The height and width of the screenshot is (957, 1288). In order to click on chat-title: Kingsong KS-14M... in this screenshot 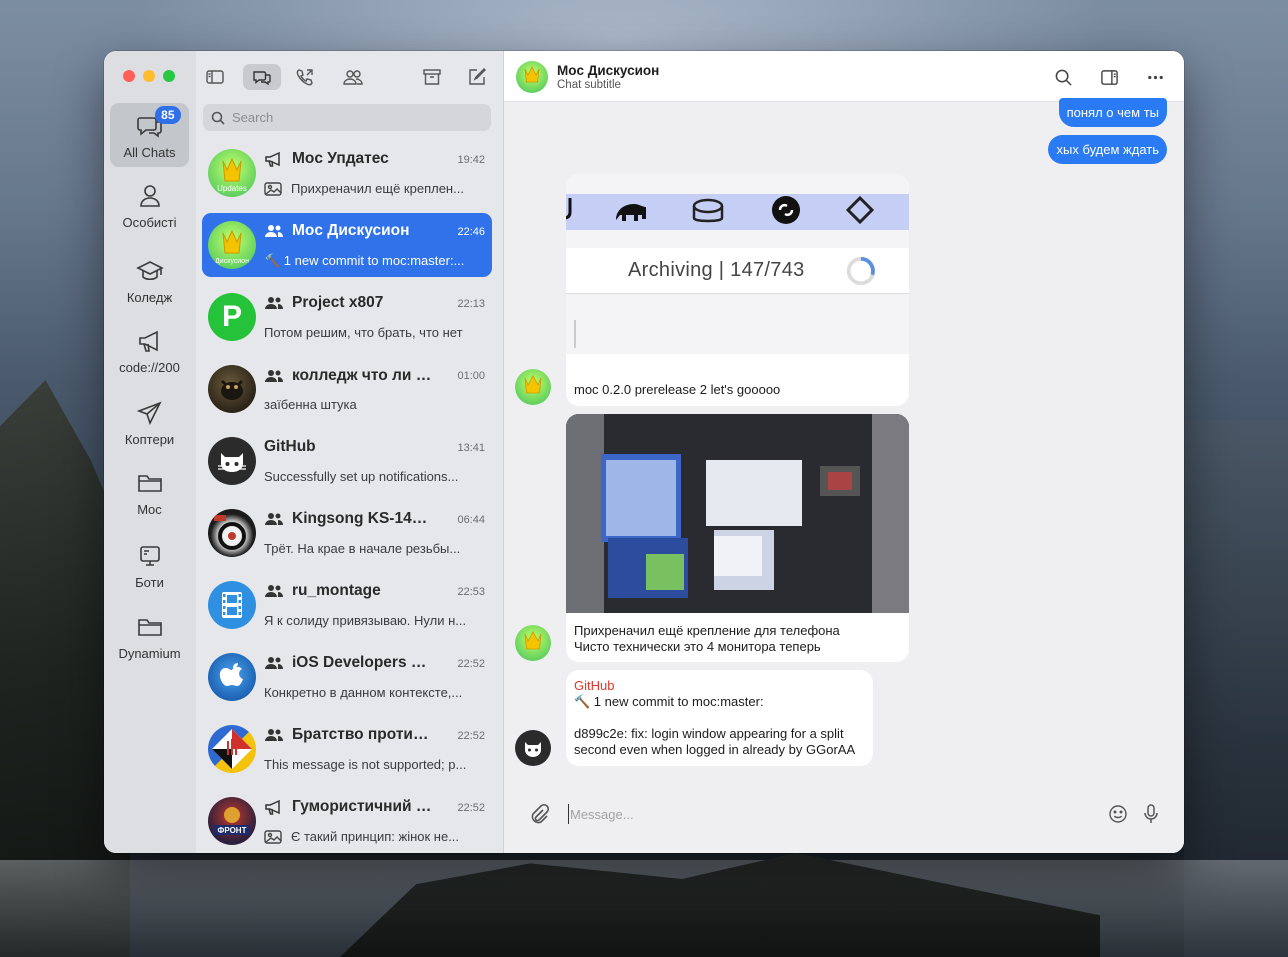, I will do `click(349, 519)`.